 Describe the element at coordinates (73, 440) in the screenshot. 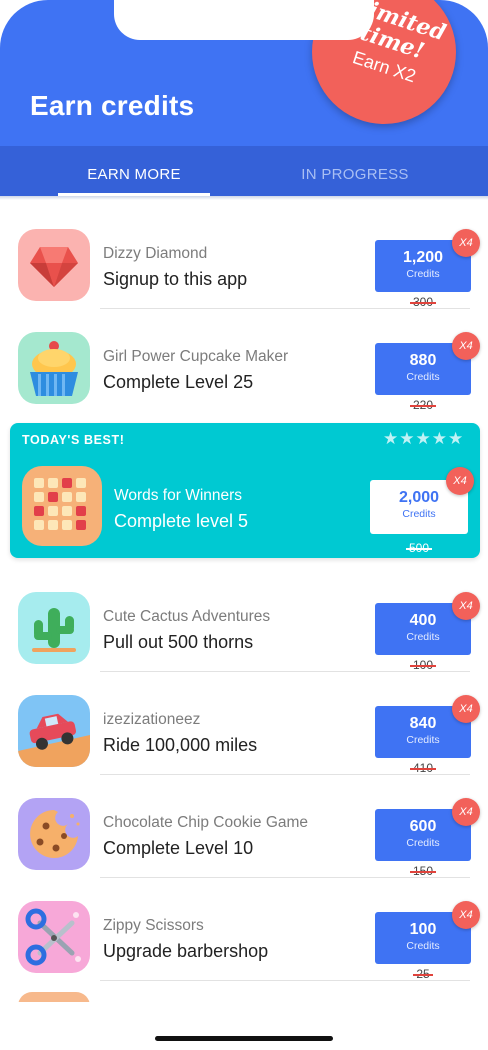

I see `featured-label: TODAY'S BEST!` at that location.